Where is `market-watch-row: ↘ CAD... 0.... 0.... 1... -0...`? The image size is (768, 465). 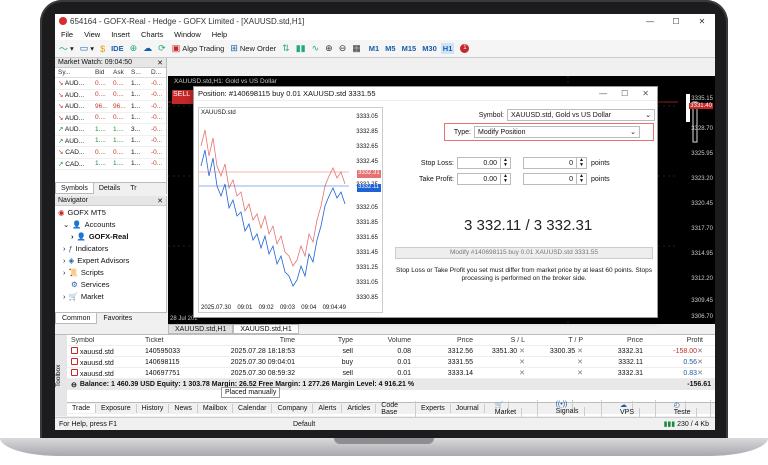 market-watch-row: ↘ CAD... 0.... 0.... 1... -0... is located at coordinates (110, 153).